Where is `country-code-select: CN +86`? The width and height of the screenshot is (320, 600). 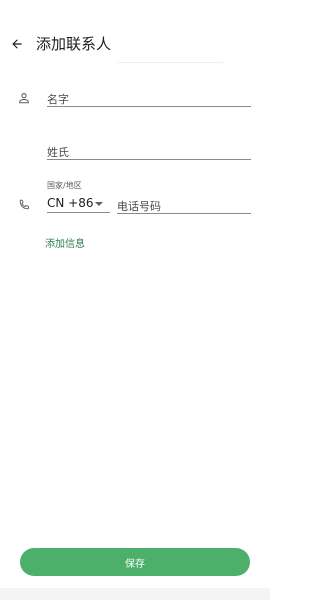 country-code-select: CN +86 is located at coordinates (78, 204).